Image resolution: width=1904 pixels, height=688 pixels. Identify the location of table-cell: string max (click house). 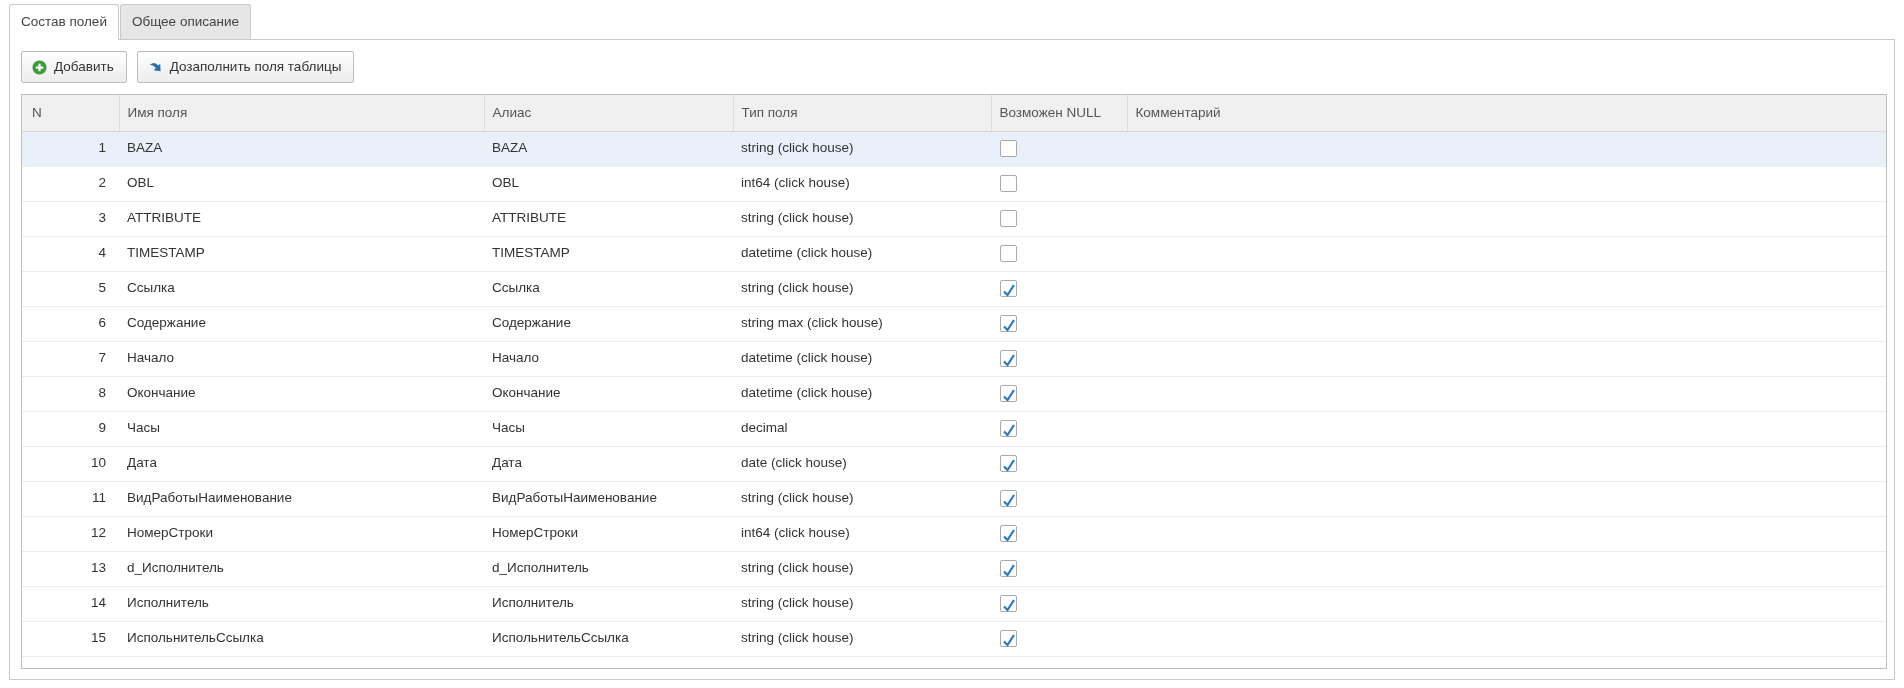
(862, 323).